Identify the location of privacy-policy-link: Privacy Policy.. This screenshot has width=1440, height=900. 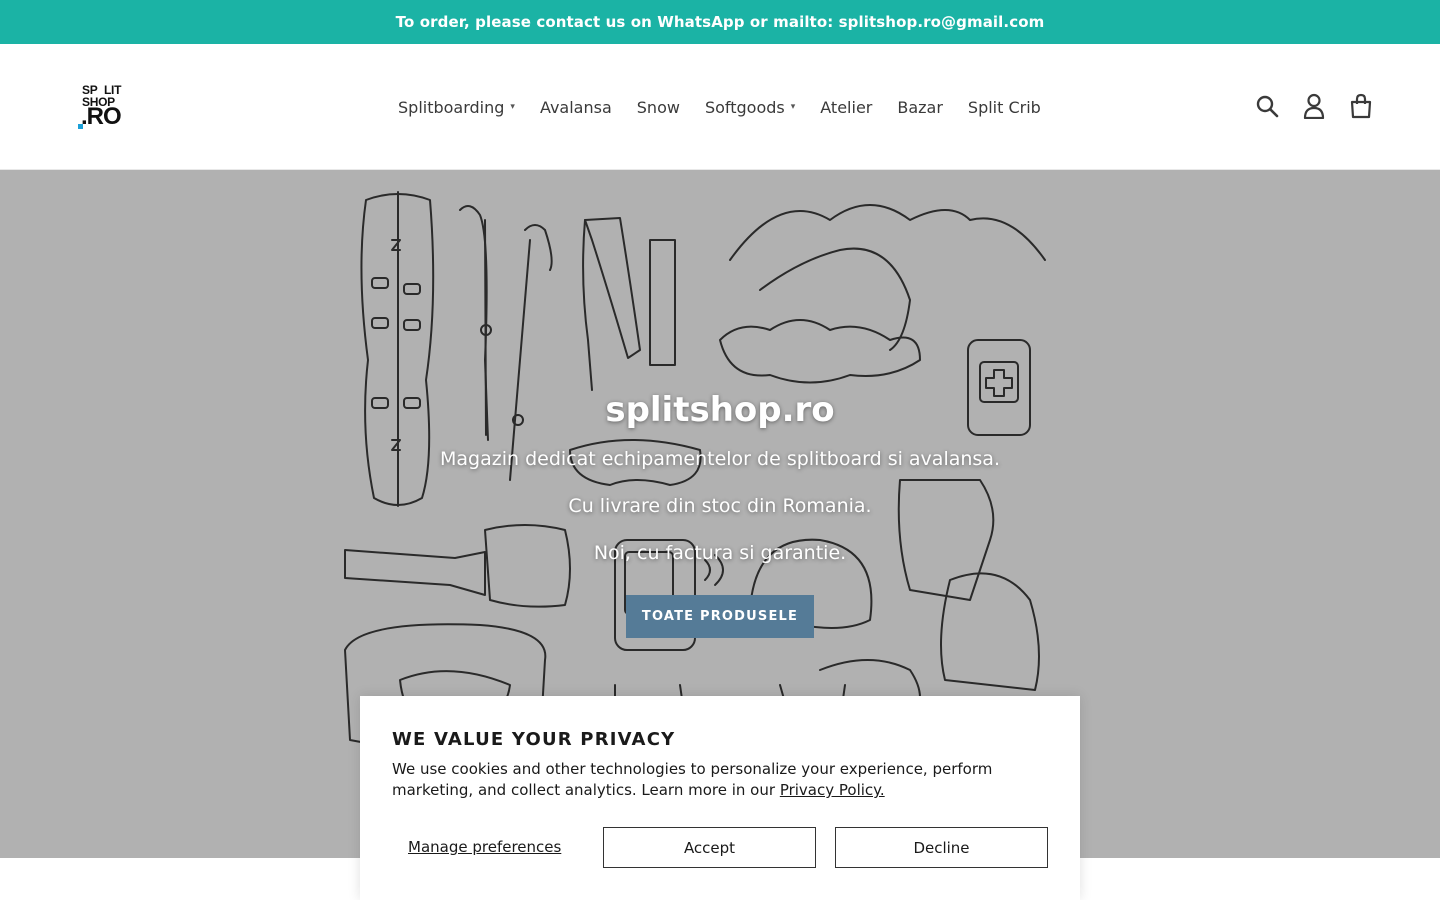
(832, 790).